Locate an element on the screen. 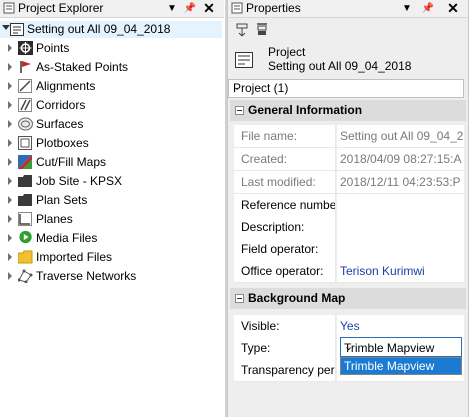 The width and height of the screenshot is (469, 417). points-icon is located at coordinates (25, 48).